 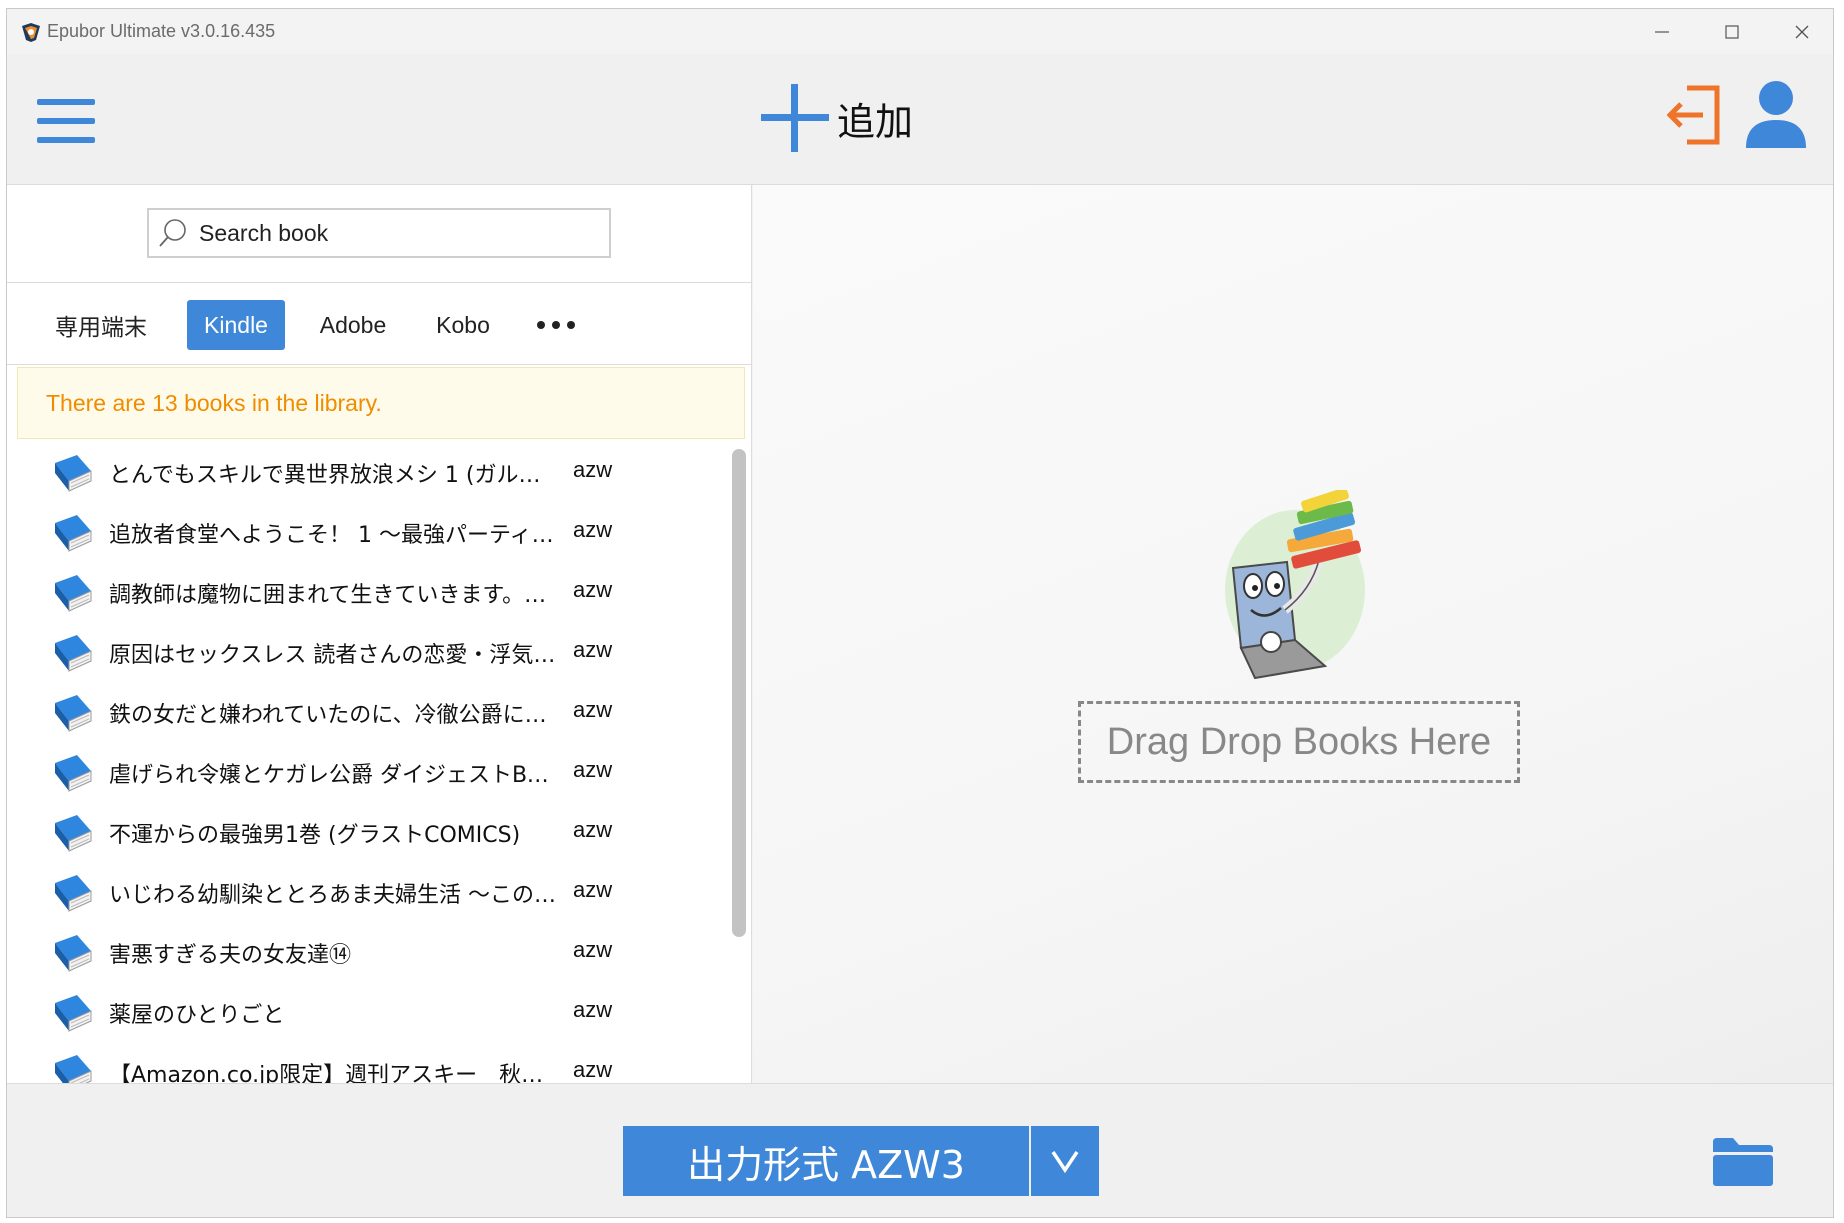 I want to click on menu-button, so click(x=67, y=121).